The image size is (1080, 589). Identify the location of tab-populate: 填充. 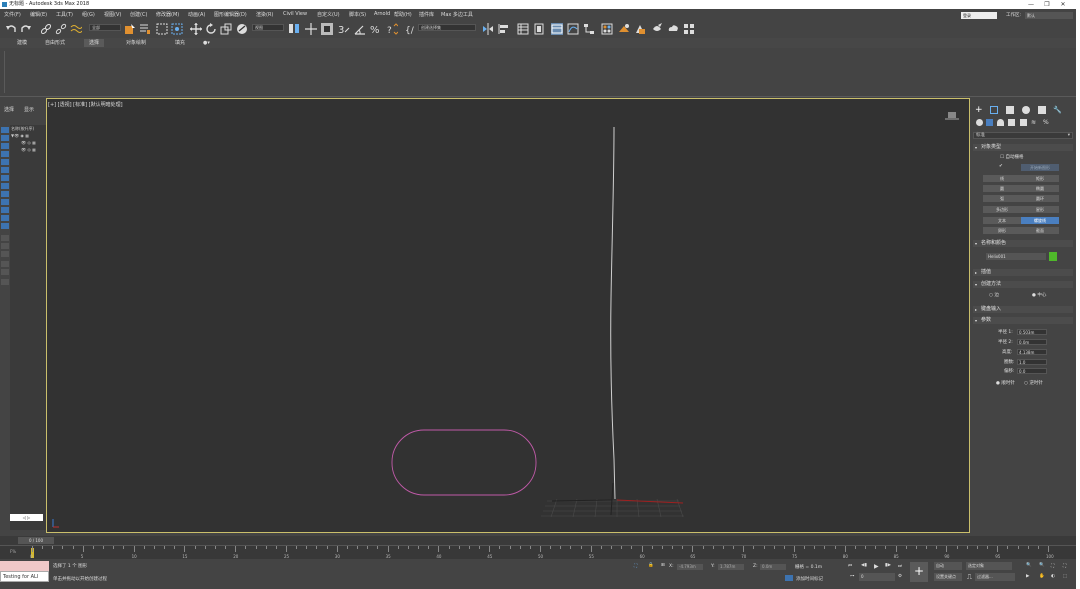
(180, 43).